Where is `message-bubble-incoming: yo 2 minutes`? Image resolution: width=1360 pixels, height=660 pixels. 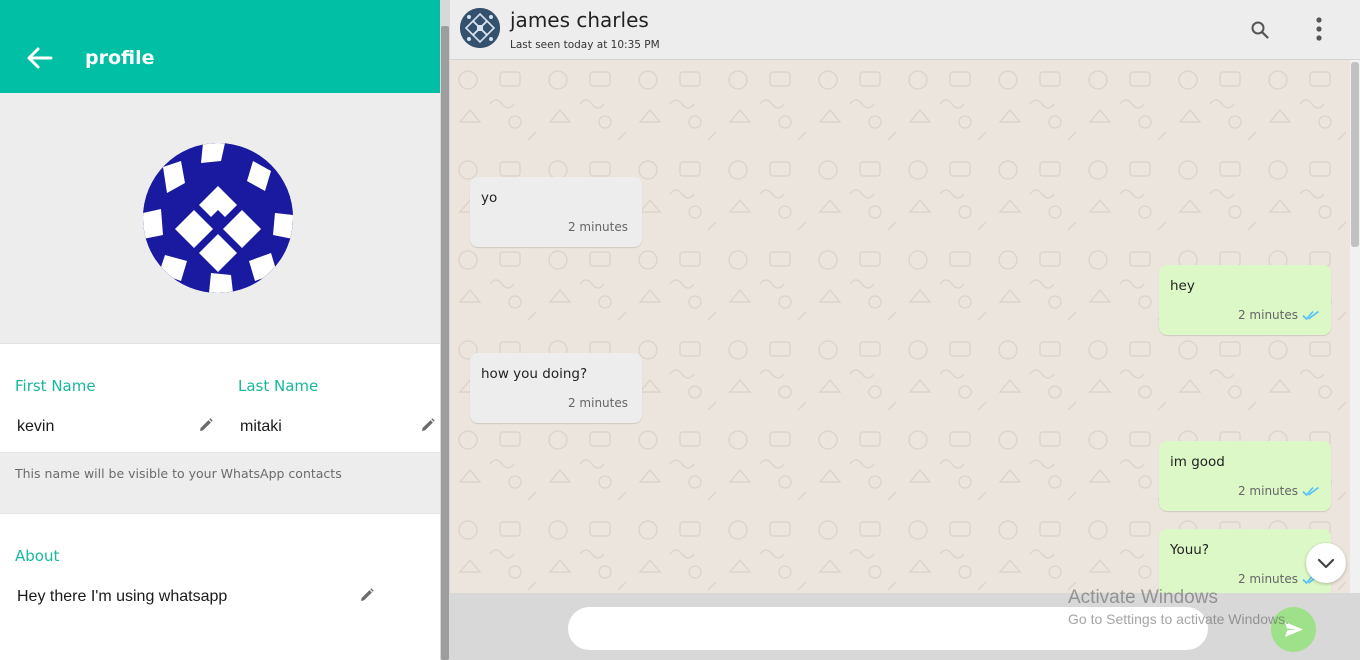
message-bubble-incoming: yo 2 minutes is located at coordinates (556, 212).